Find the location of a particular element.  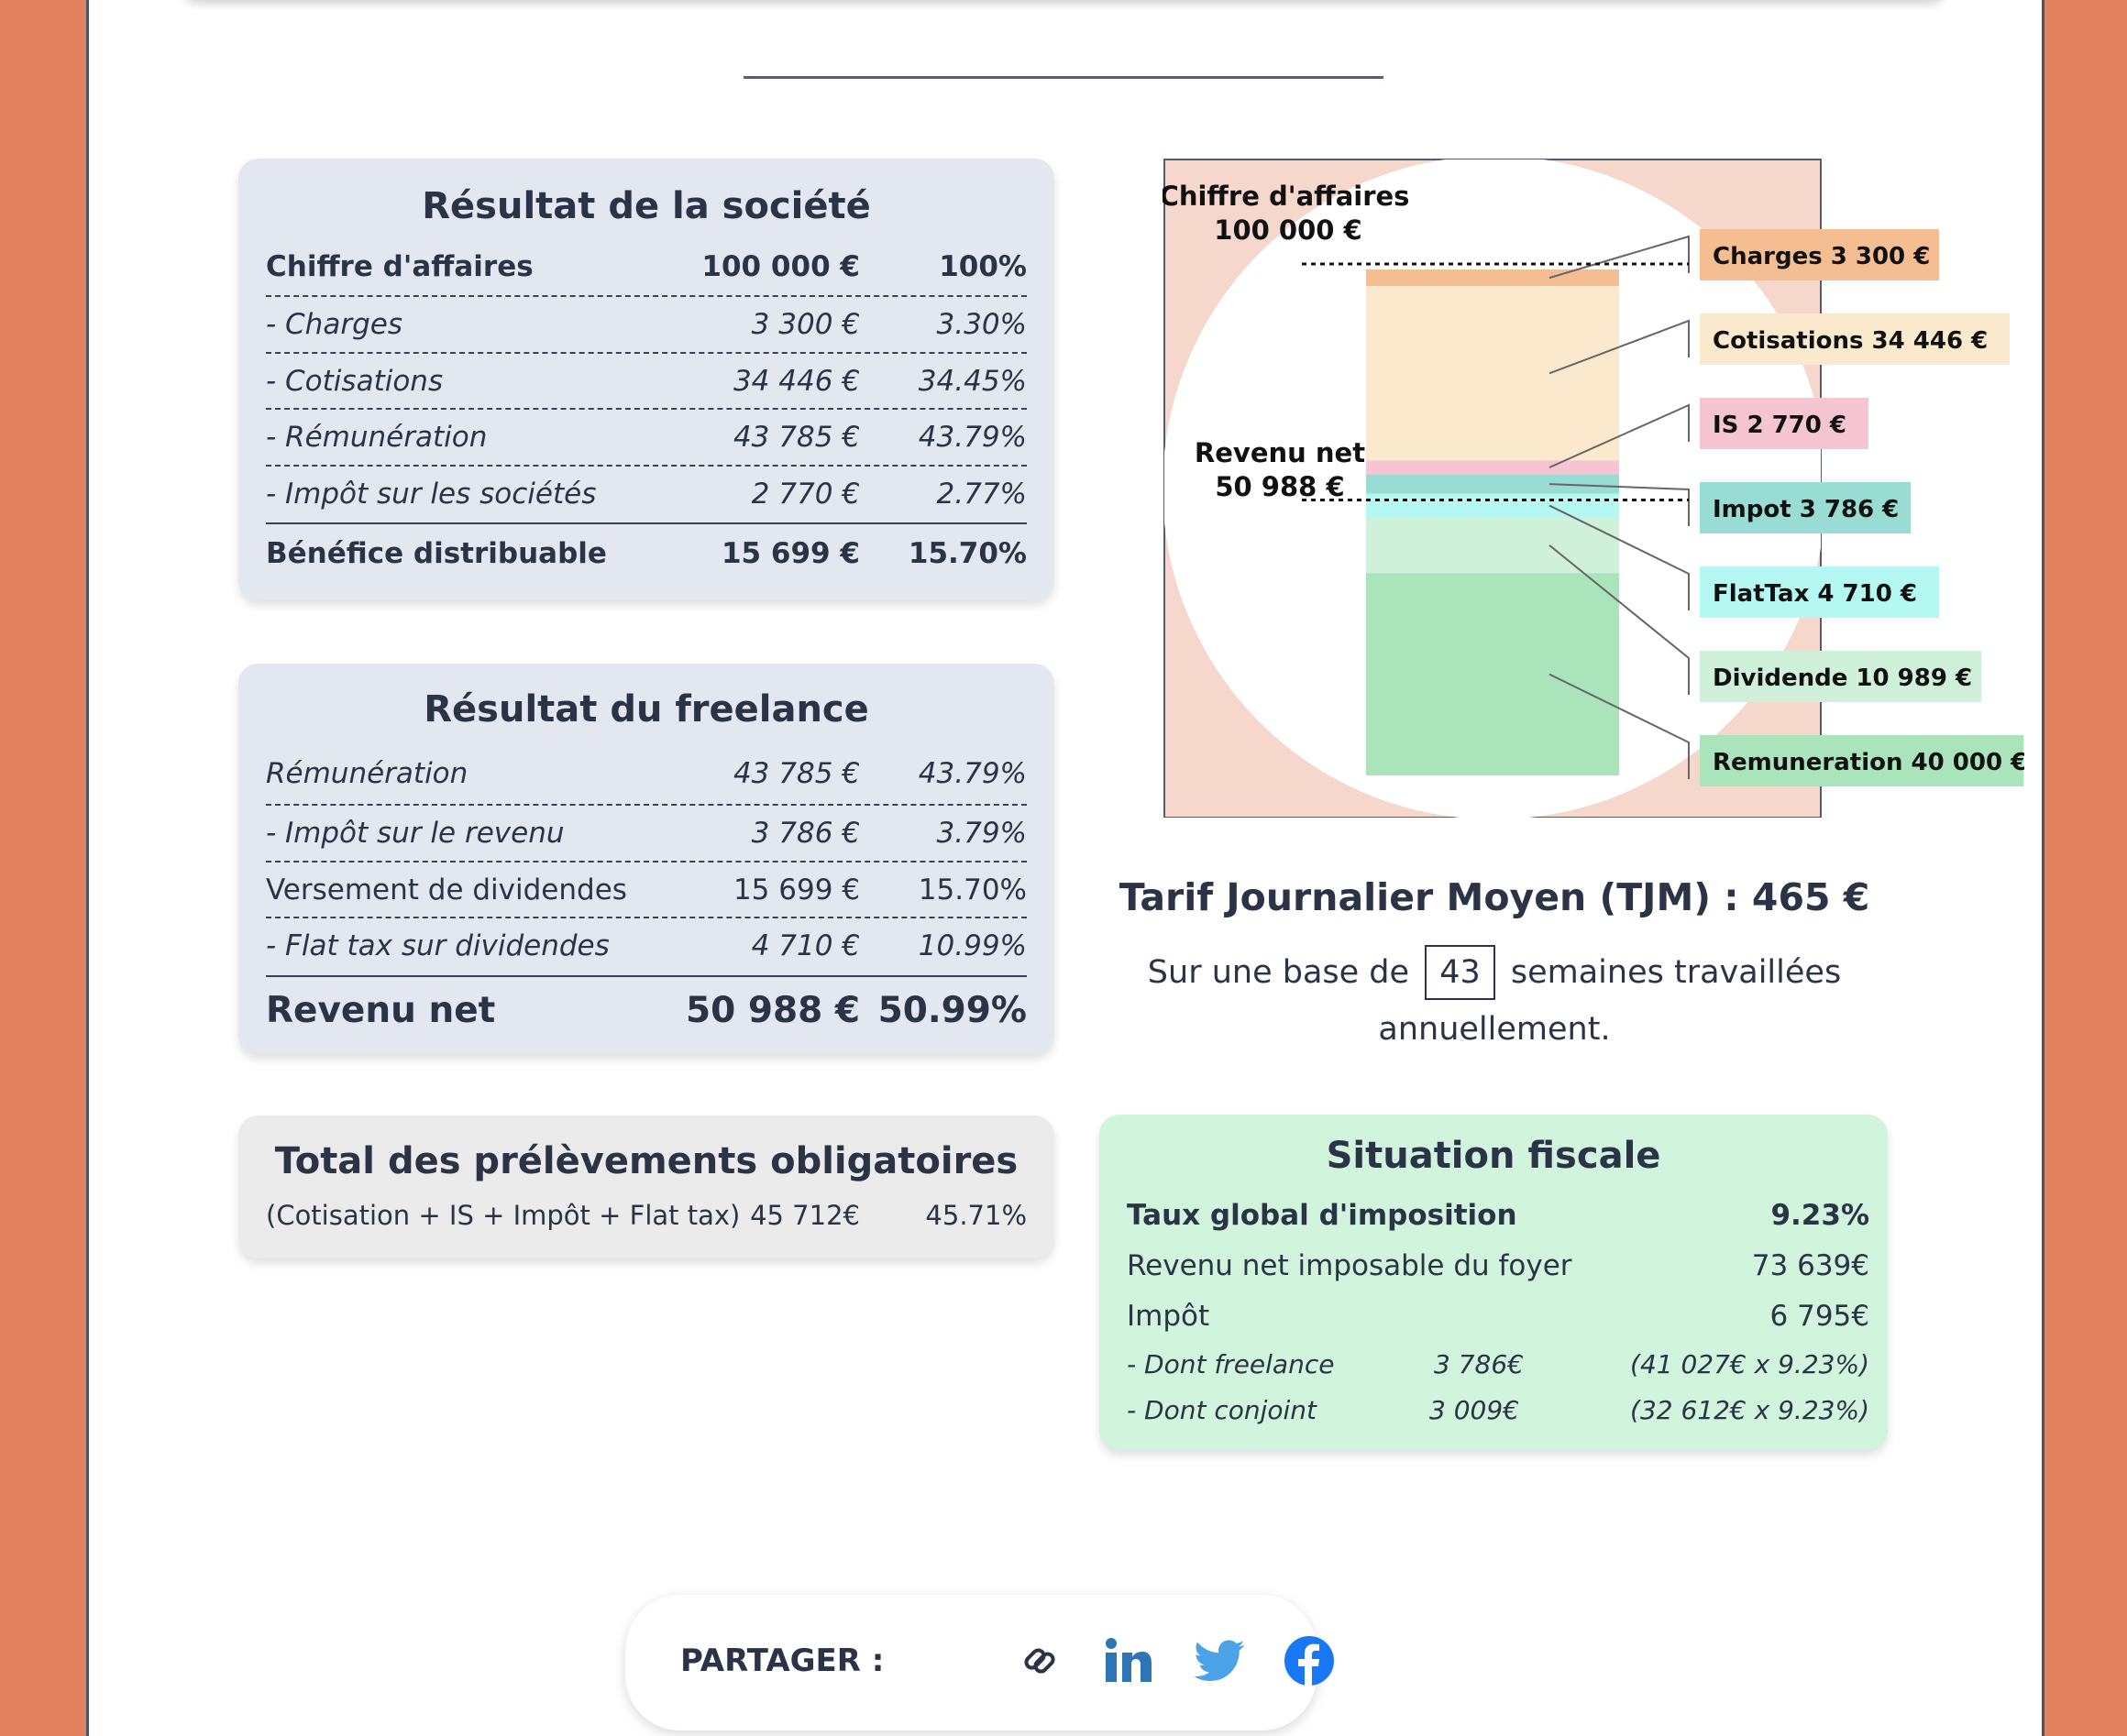

row-impot-societes: - Impôt sur les sociétés 2 770 € 2.77% is located at coordinates (646, 495).